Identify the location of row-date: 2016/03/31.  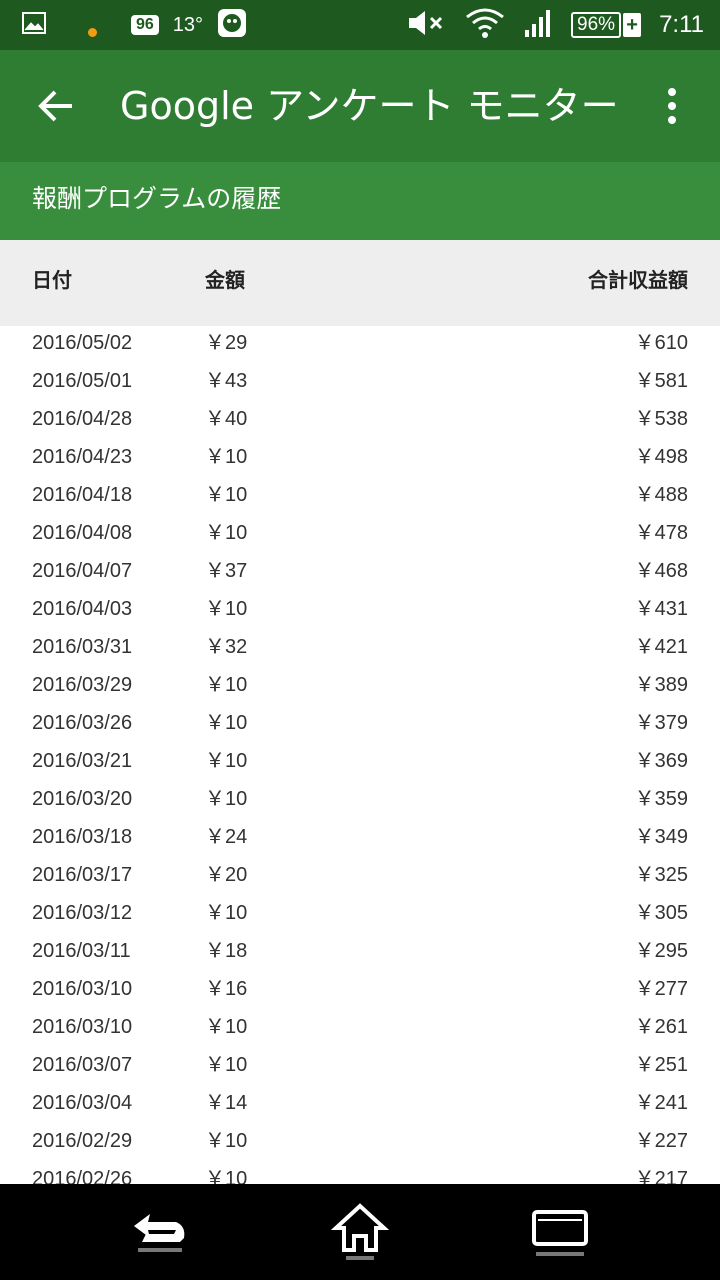
(82, 647).